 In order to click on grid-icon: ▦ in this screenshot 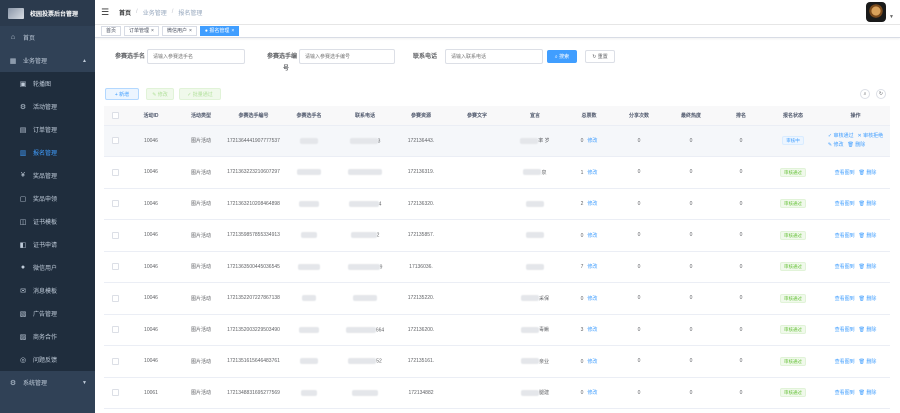, I will do `click(13, 61)`.